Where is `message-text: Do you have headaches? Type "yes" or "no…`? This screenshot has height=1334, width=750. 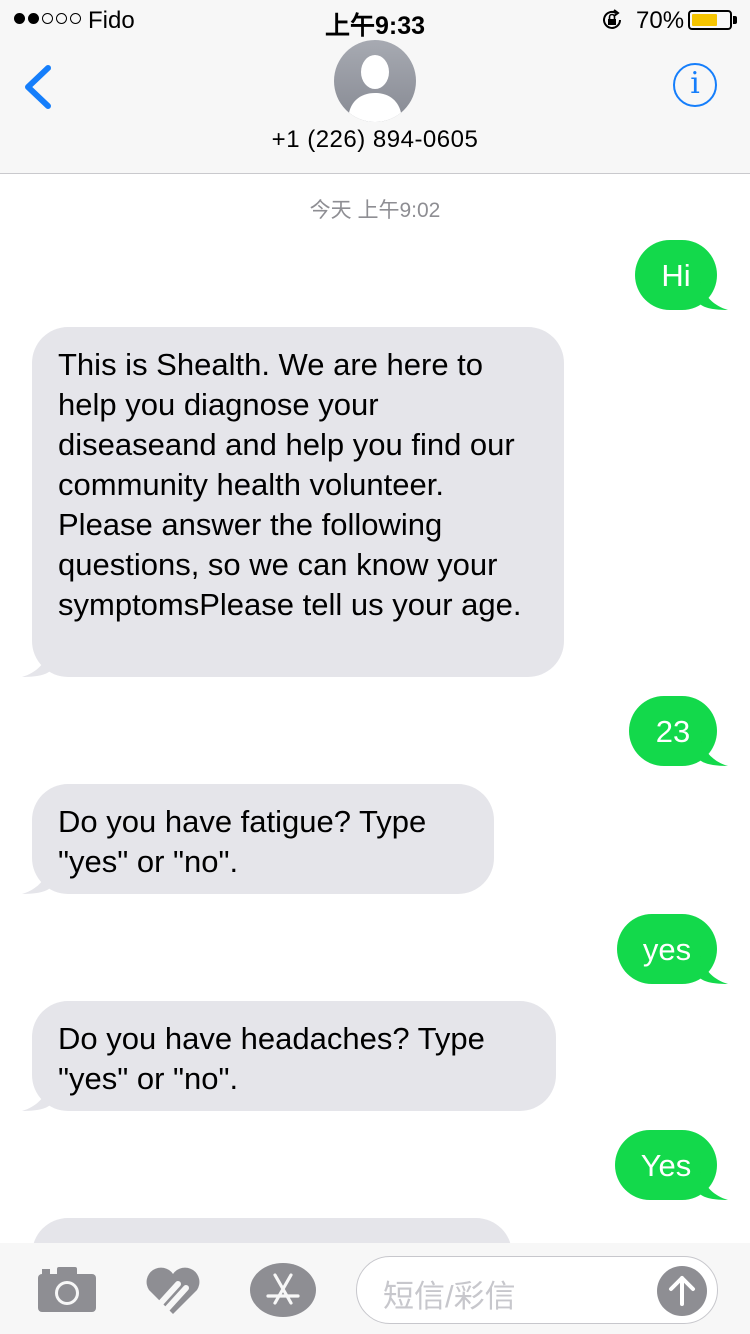 message-text: Do you have headaches? Type "yes" or "no… is located at coordinates (271, 1058).